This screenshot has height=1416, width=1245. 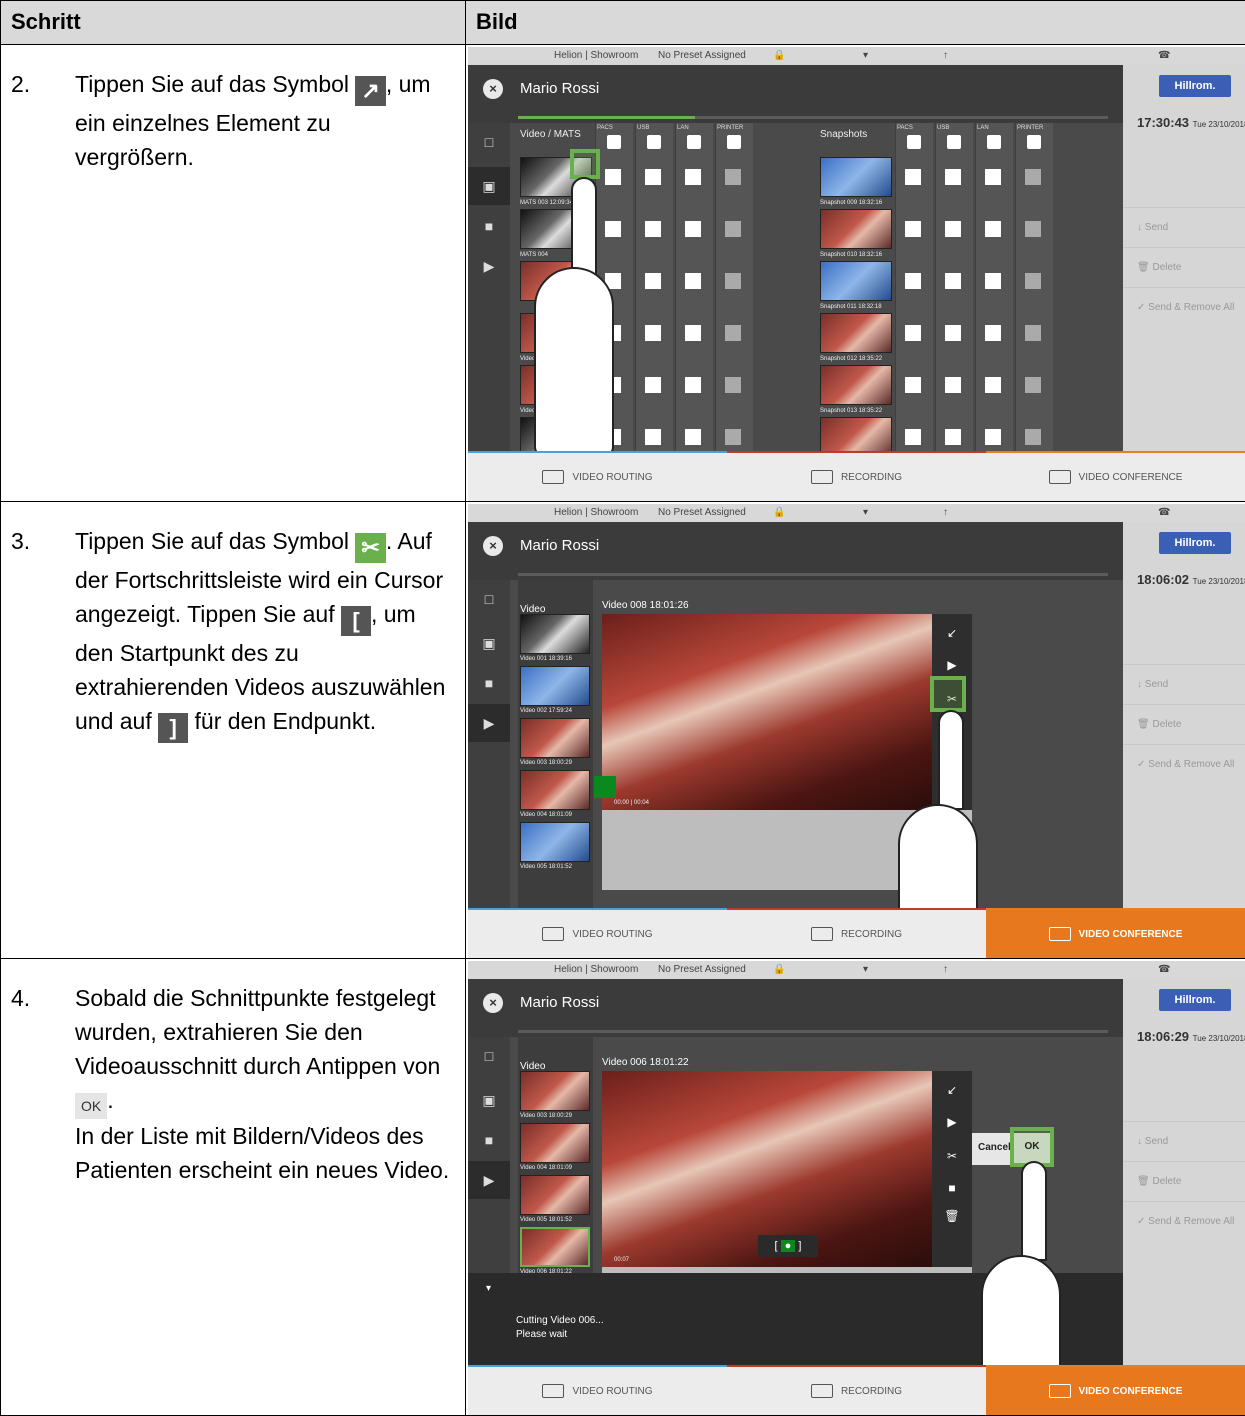 I want to click on cut-range-markers: [ ● ], so click(x=788, y=1246).